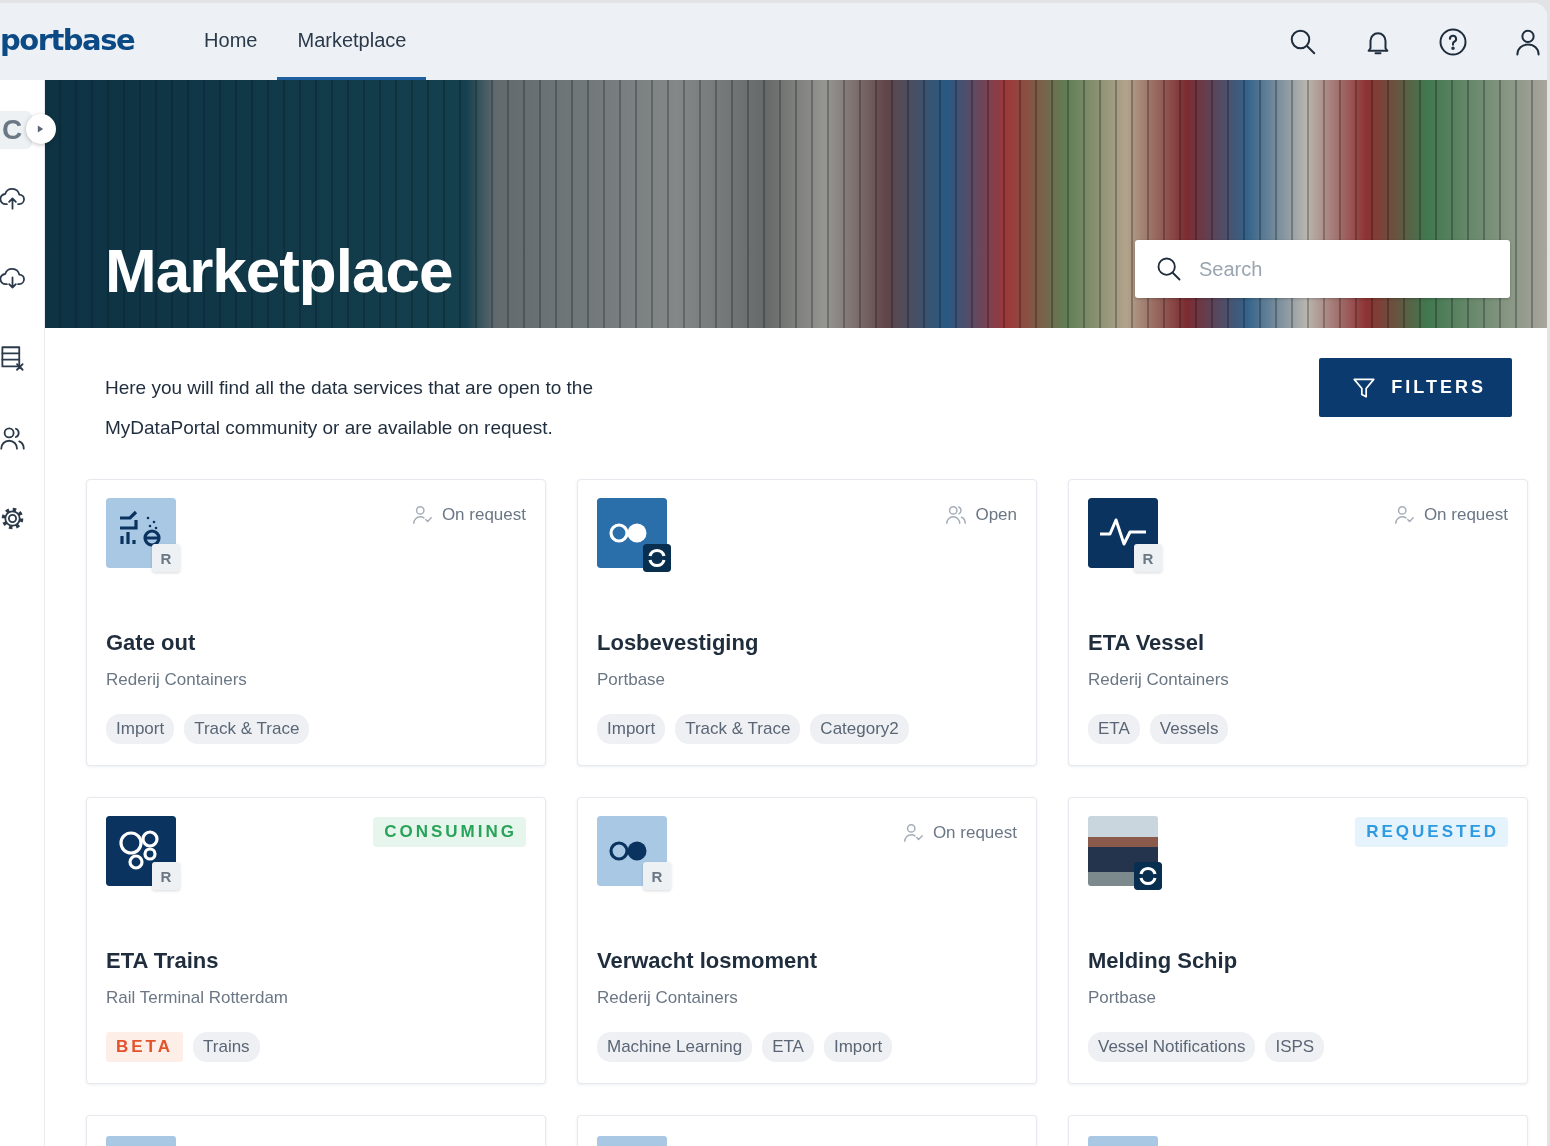 This screenshot has width=1550, height=1146. I want to click on category-tag: Trains, so click(226, 1047).